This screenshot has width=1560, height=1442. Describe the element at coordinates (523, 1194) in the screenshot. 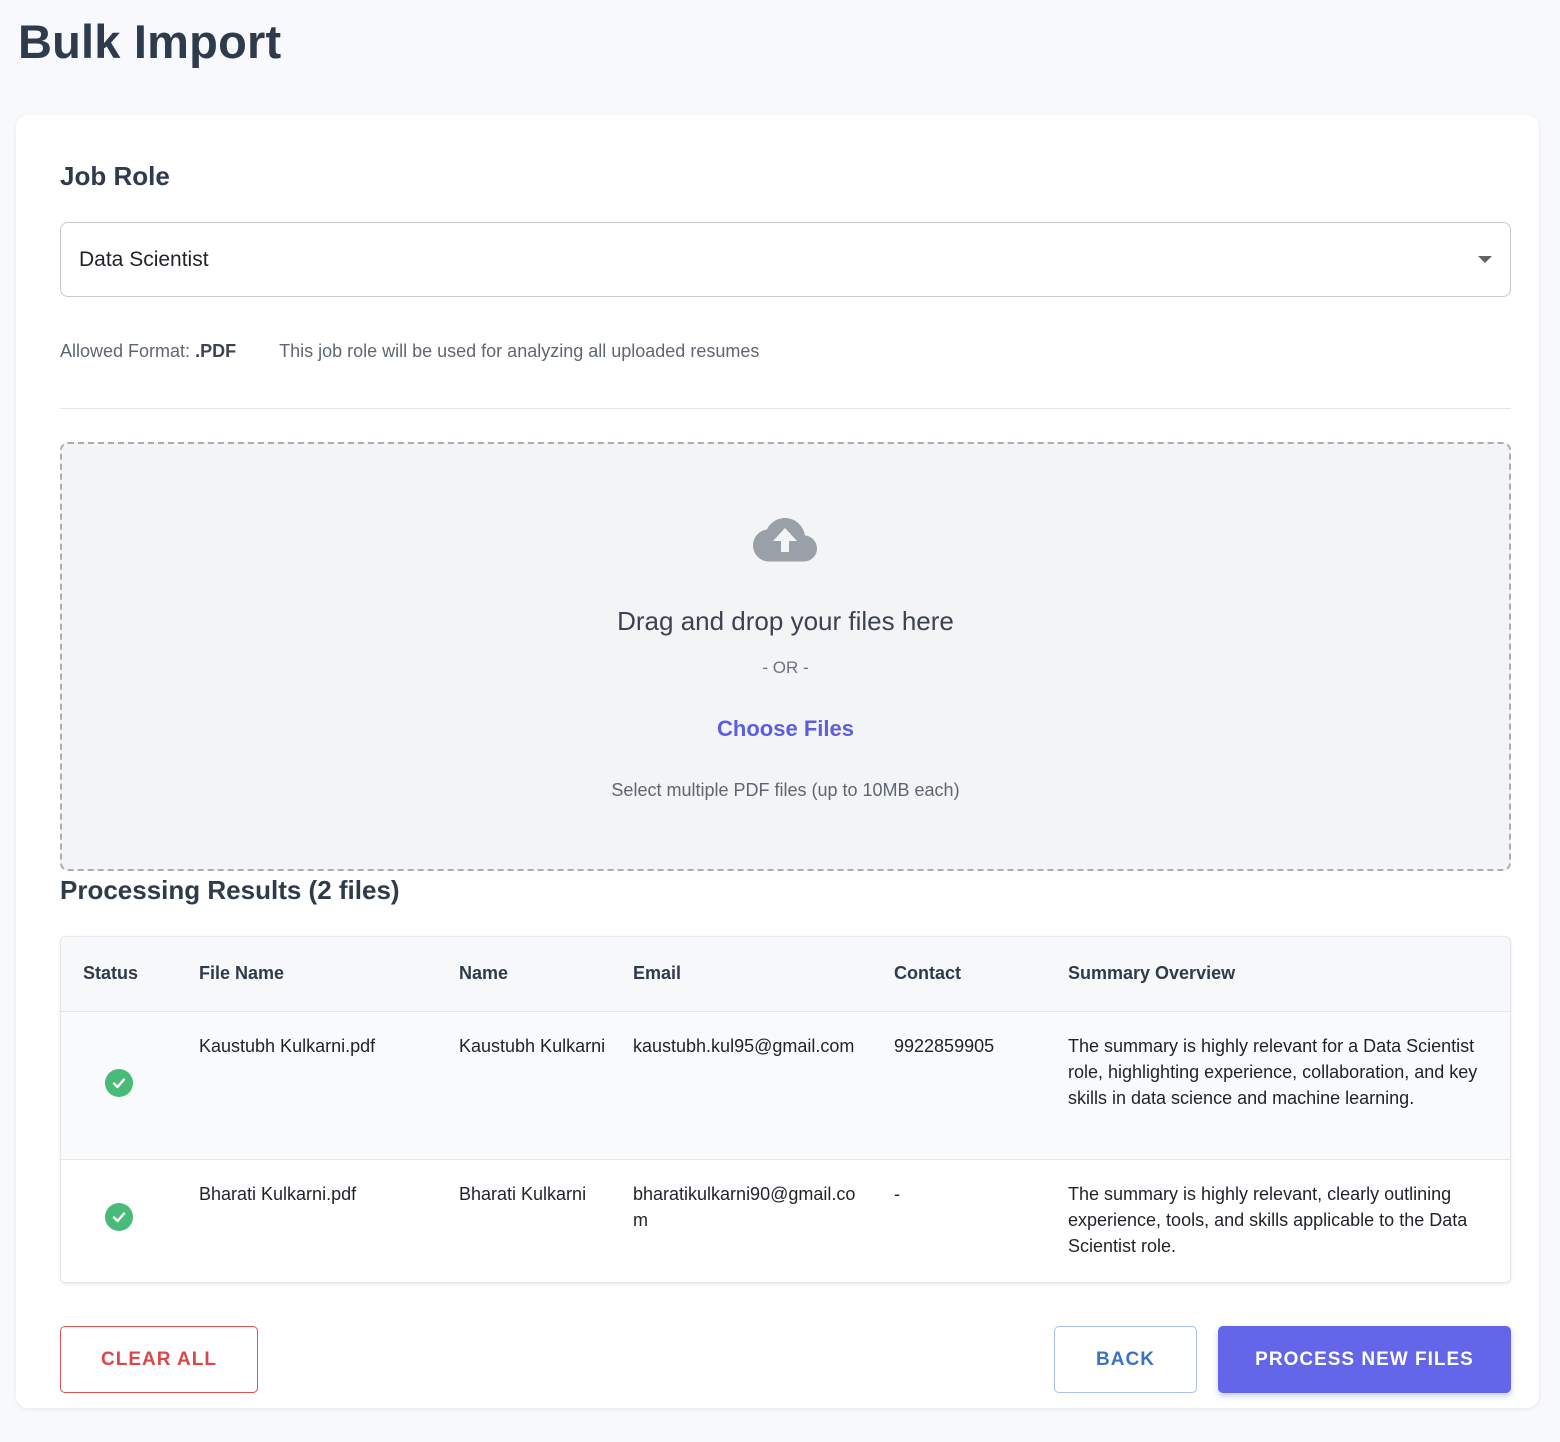

I see `name-cell: Bharati Kulkarni` at that location.